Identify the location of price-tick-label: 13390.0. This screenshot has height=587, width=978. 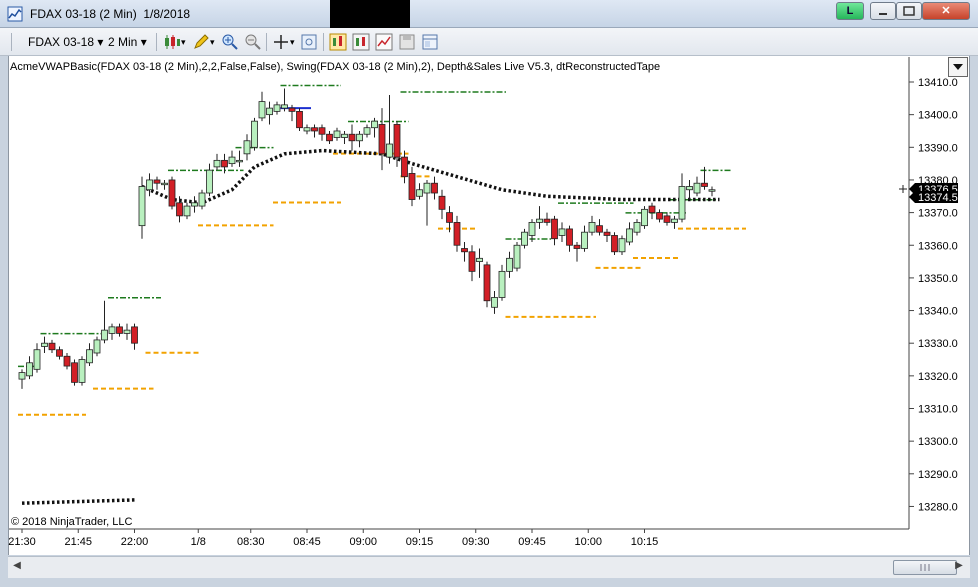
(938, 148).